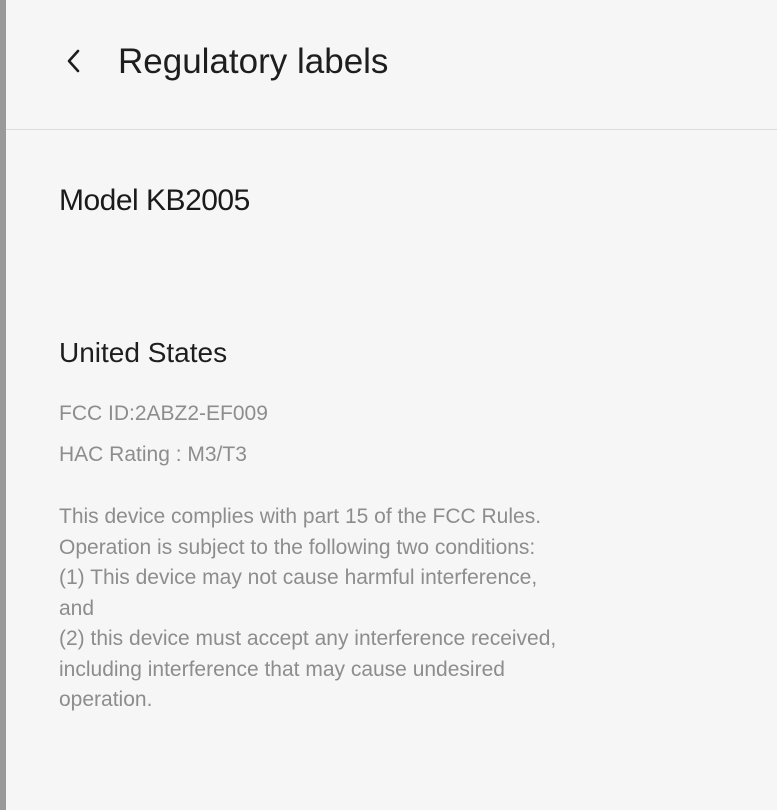 The image size is (777, 810). Describe the element at coordinates (163, 413) in the screenshot. I see `fcc-id-text: FCC ID:2ABZ2-EF009` at that location.